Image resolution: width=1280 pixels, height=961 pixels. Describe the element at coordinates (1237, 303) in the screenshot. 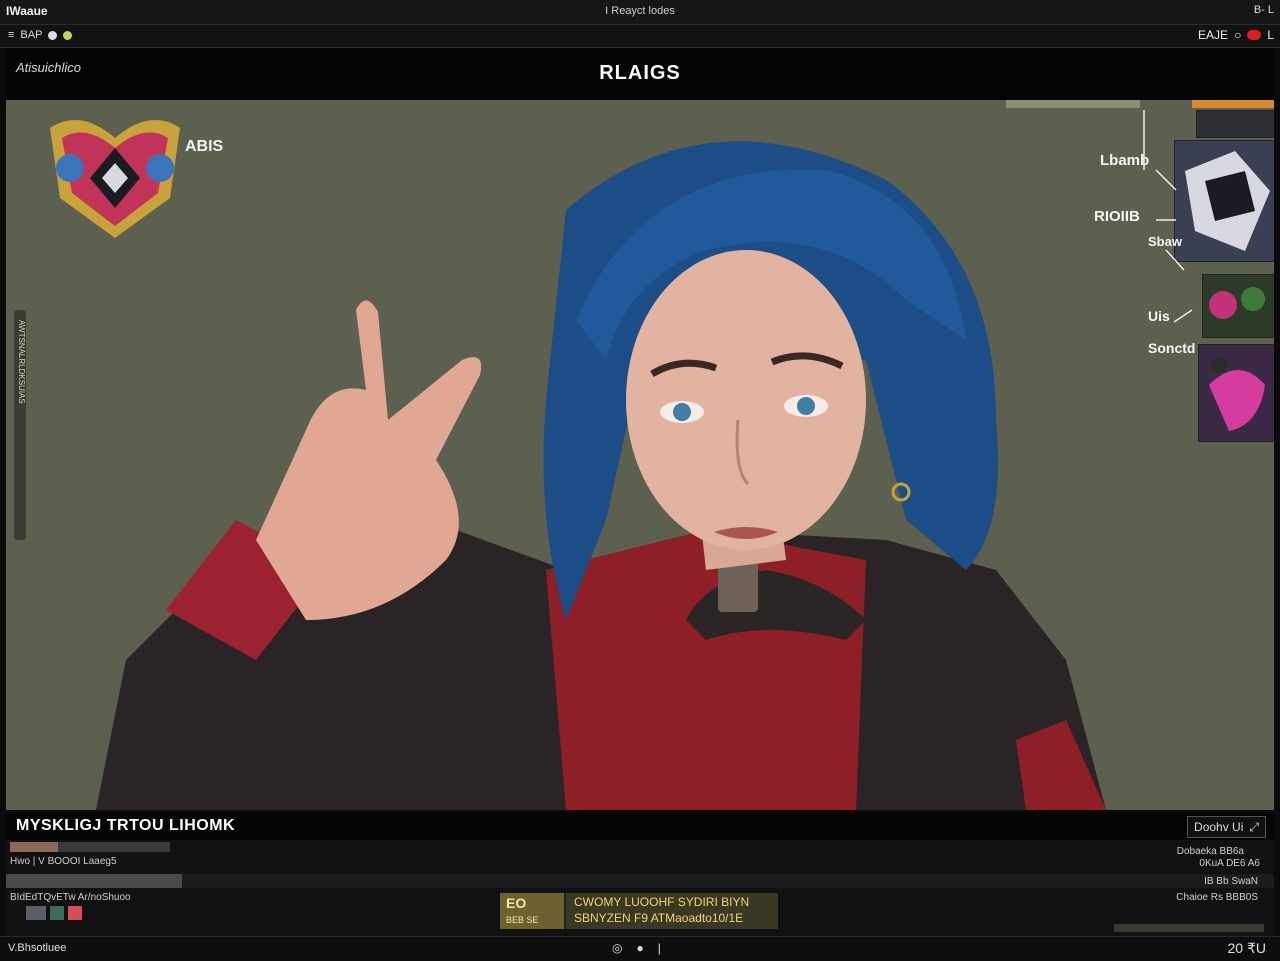

I see `thumbnail-3-art` at that location.